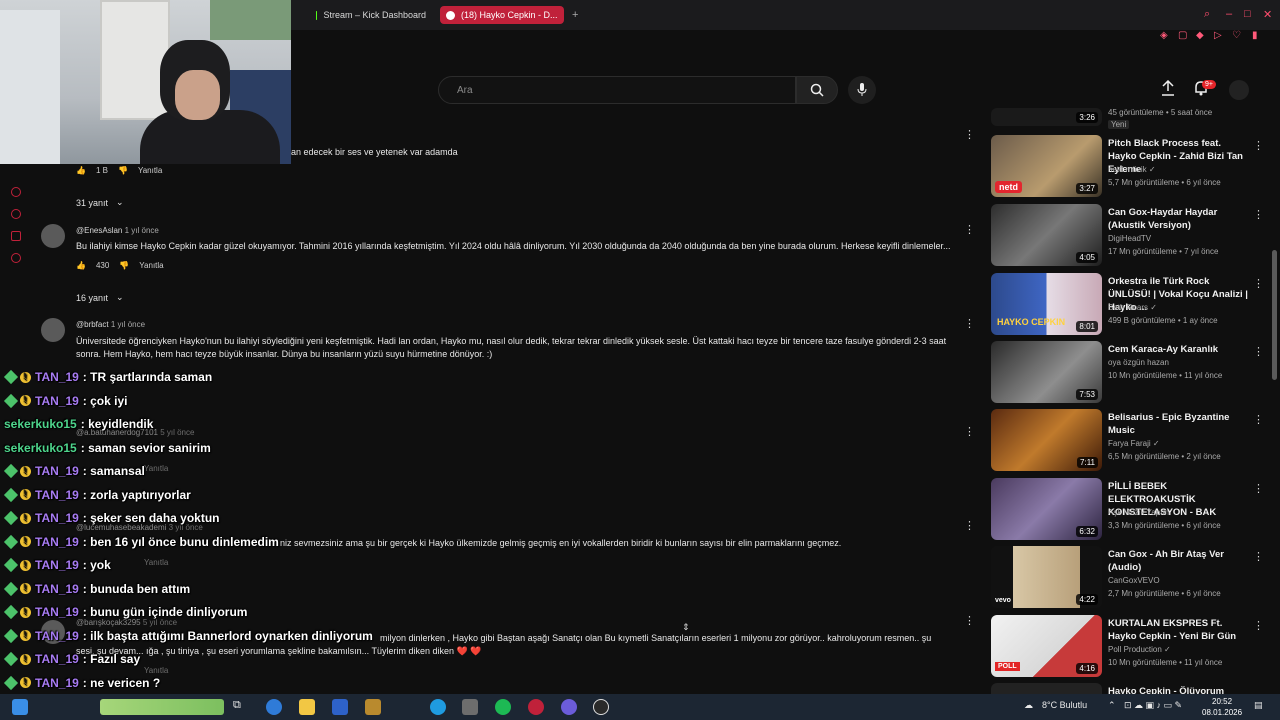 The width and height of the screenshot is (1280, 720). I want to click on video-thumbnail: POLL 4:16, so click(1046, 646).